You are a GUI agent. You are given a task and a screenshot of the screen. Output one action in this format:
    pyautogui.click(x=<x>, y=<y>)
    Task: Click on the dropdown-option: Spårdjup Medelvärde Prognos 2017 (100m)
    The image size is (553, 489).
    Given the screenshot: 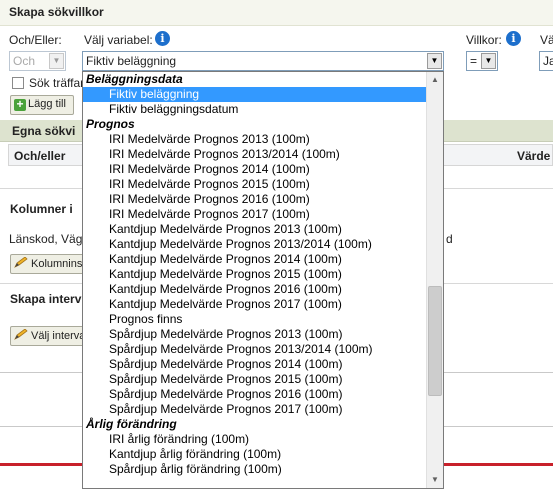 What is the action you would take?
    pyautogui.click(x=263, y=409)
    